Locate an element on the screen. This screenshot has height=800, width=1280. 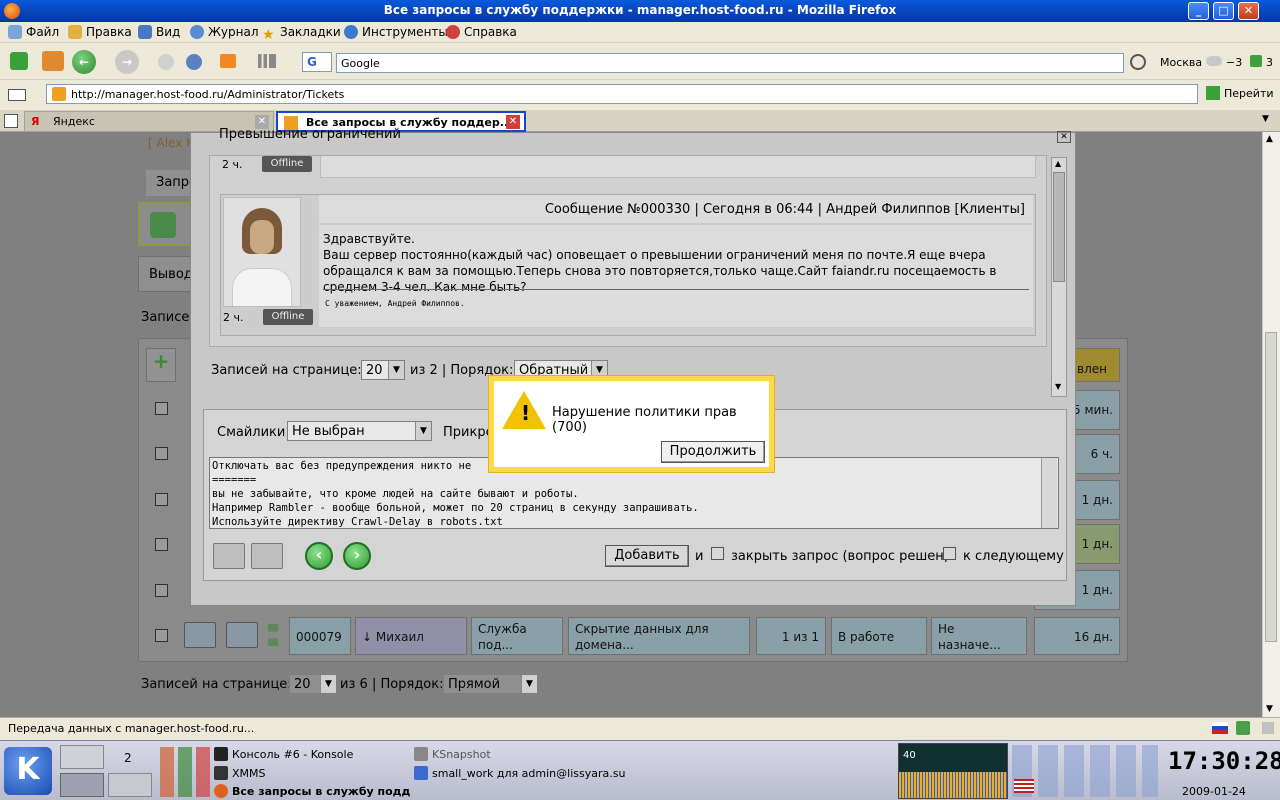
magnifier-icon is located at coordinates (1138, 62).